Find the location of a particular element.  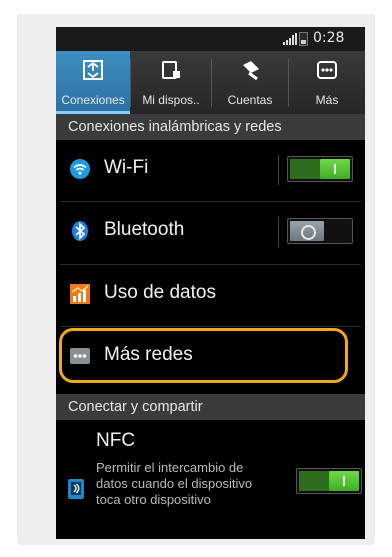

nfc-toggle is located at coordinates (329, 481).